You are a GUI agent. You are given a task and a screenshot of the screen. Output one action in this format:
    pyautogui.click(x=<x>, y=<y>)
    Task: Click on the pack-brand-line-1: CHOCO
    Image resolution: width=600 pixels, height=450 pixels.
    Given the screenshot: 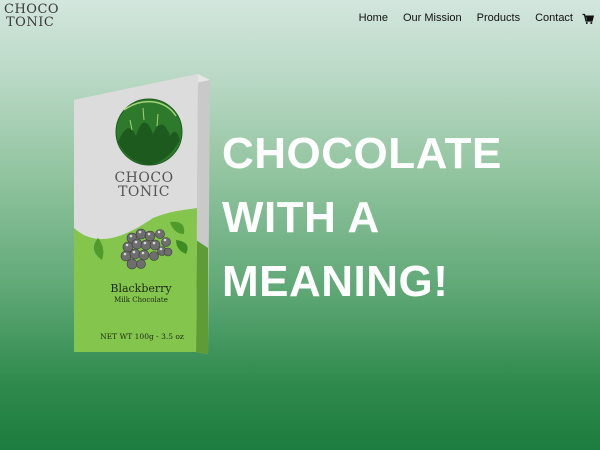 What is the action you would take?
    pyautogui.click(x=144, y=178)
    